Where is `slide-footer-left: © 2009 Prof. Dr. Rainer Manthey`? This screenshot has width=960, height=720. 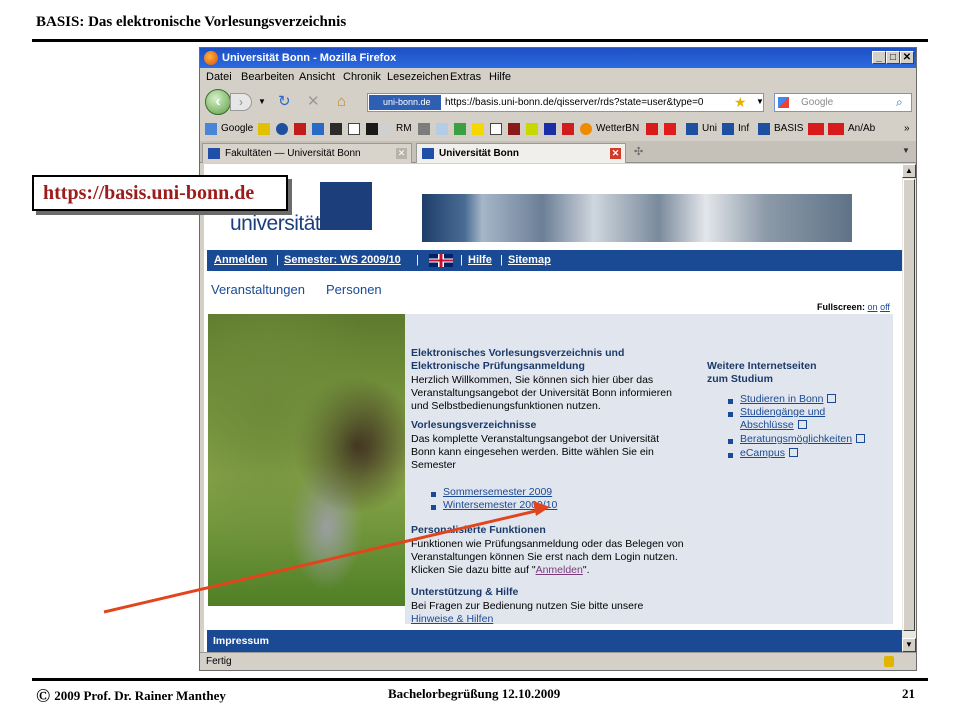
slide-footer-left: © 2009 Prof. Dr. Rainer Manthey is located at coordinates (131, 697).